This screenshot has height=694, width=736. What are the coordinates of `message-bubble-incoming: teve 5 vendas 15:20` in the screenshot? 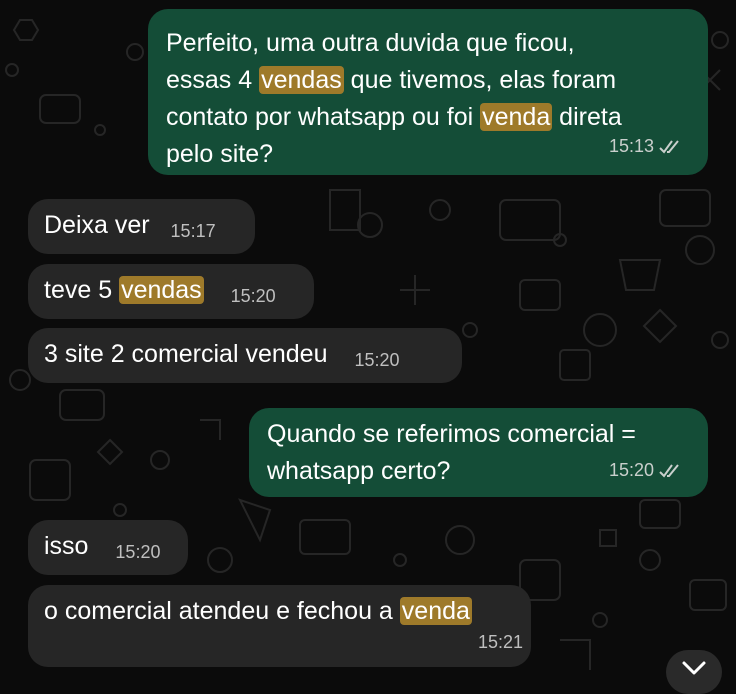 It's located at (171, 291).